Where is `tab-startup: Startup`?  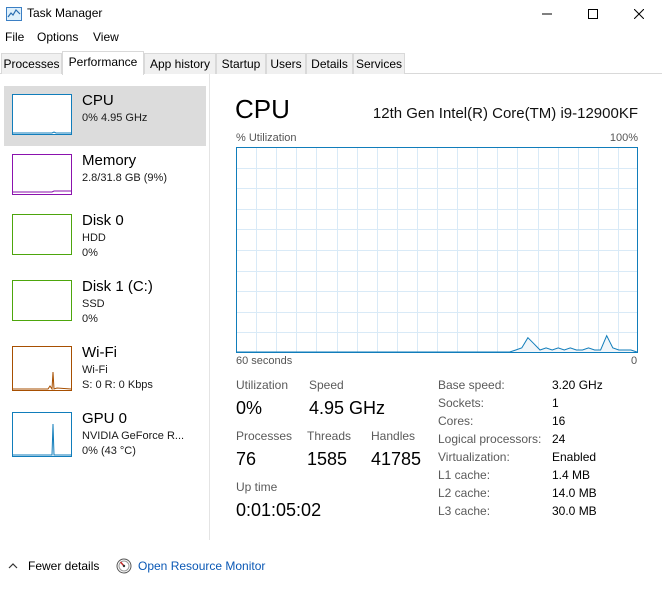 tab-startup: Startup is located at coordinates (241, 63).